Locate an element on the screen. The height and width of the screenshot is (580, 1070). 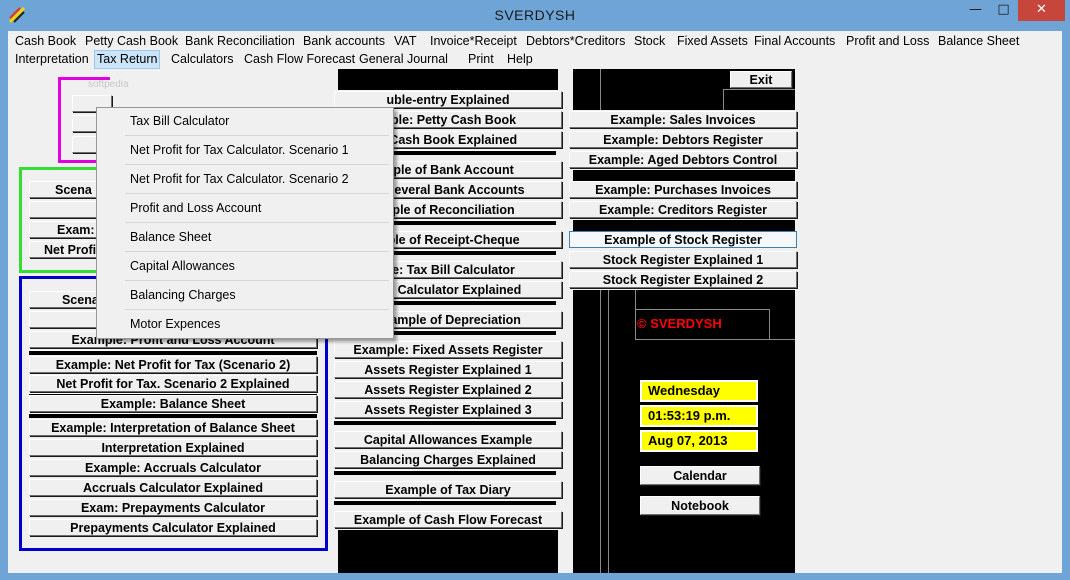
example-tax-diary-button: Example of Tax Diary is located at coordinates (448, 489).